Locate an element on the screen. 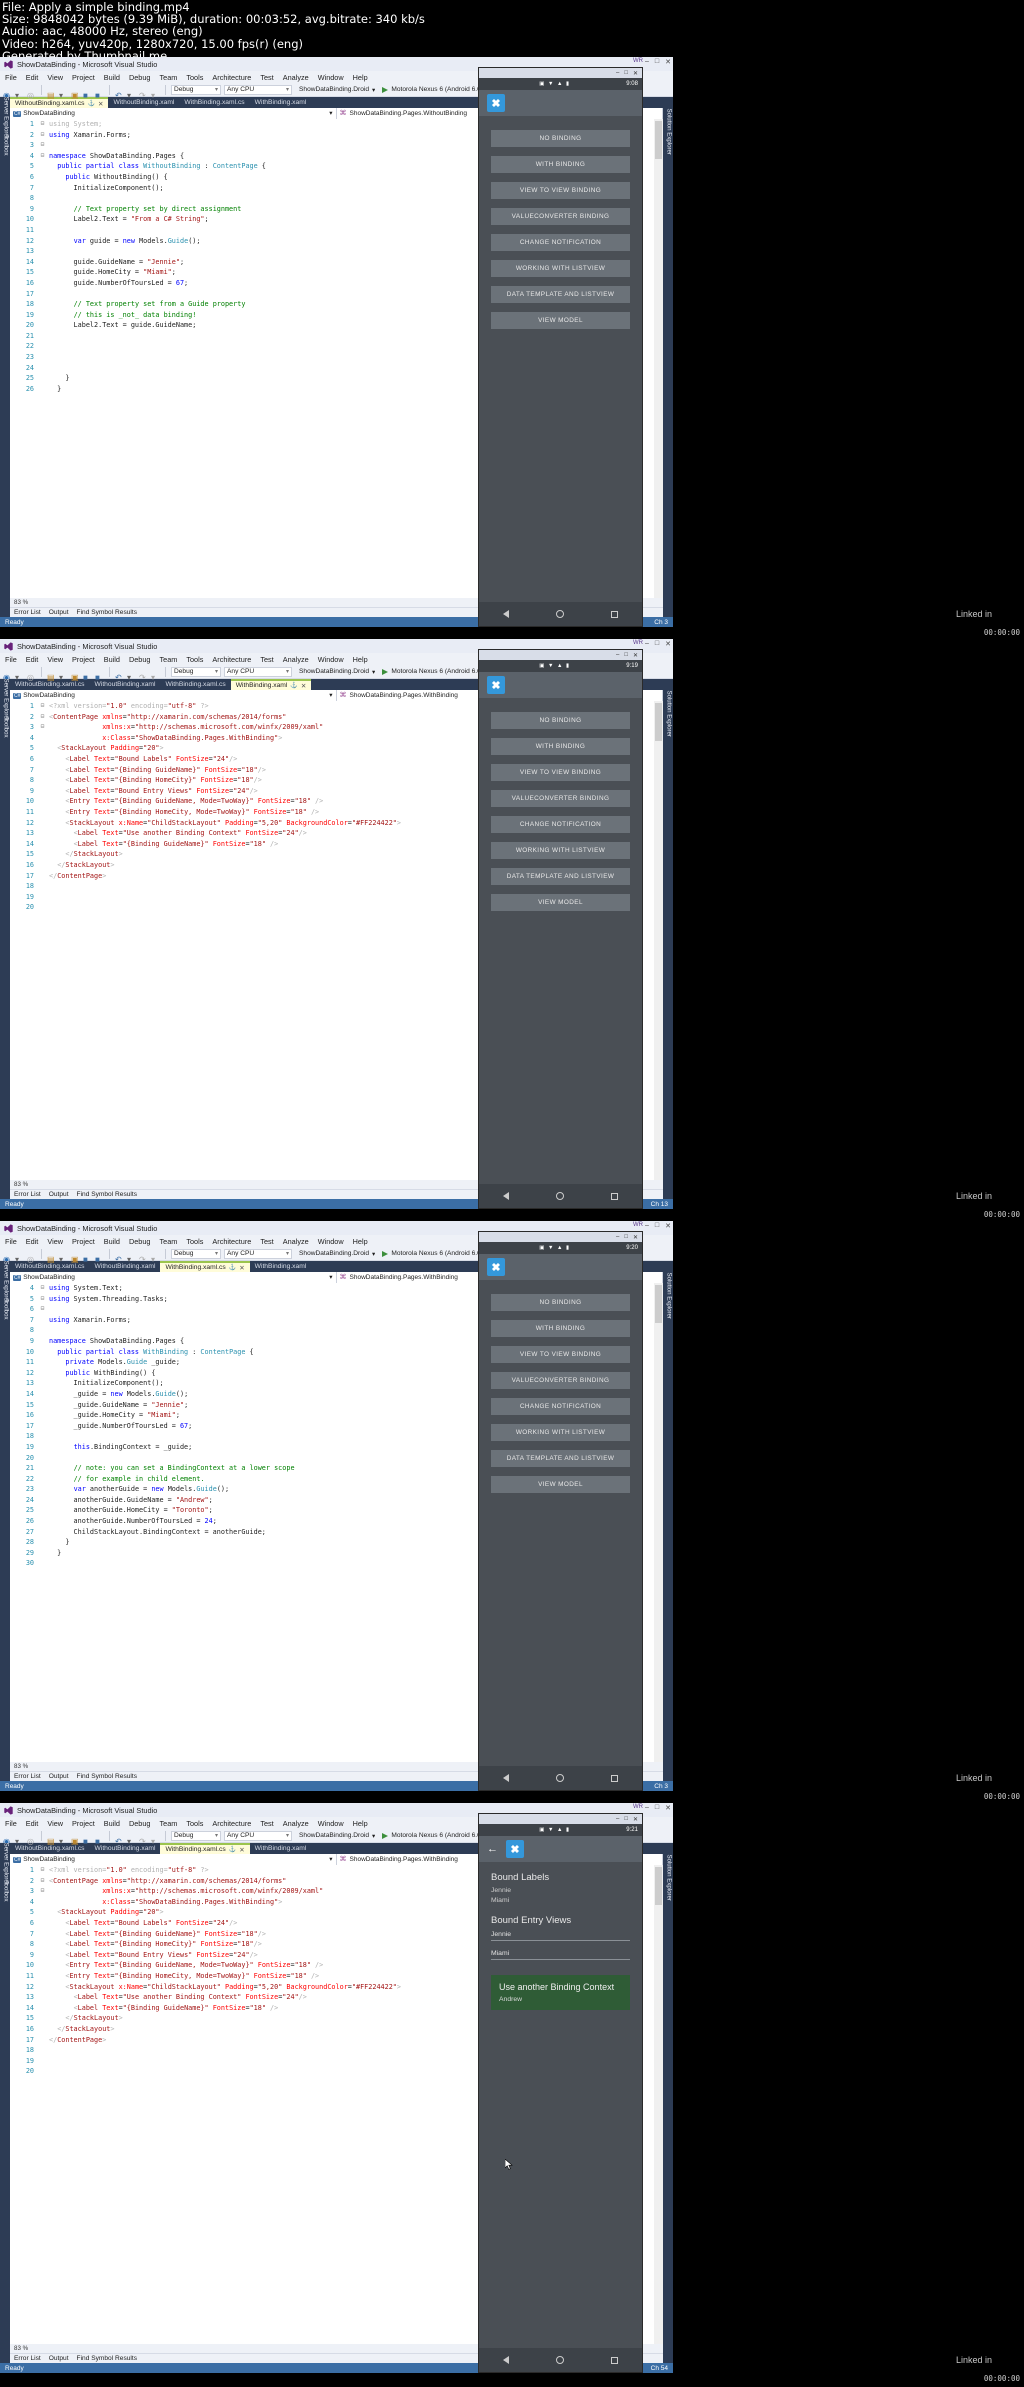 The image size is (1024, 2387). menu-item-debug: Debug is located at coordinates (140, 1823).